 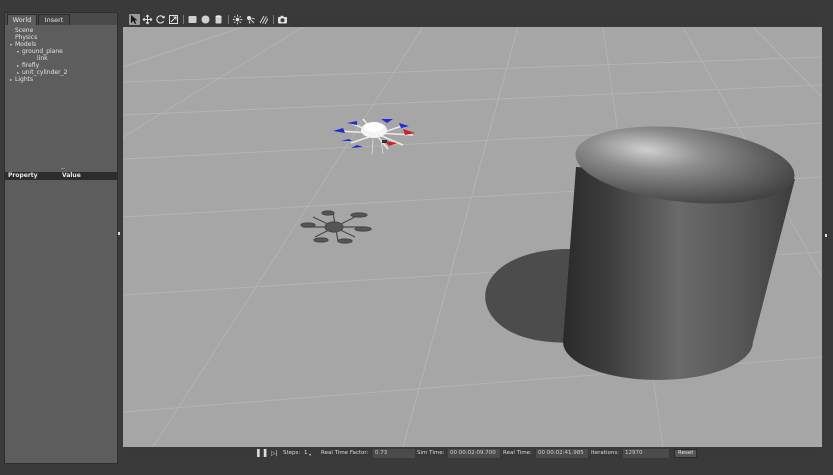 I want to click on rotate-icon, so click(x=160, y=19).